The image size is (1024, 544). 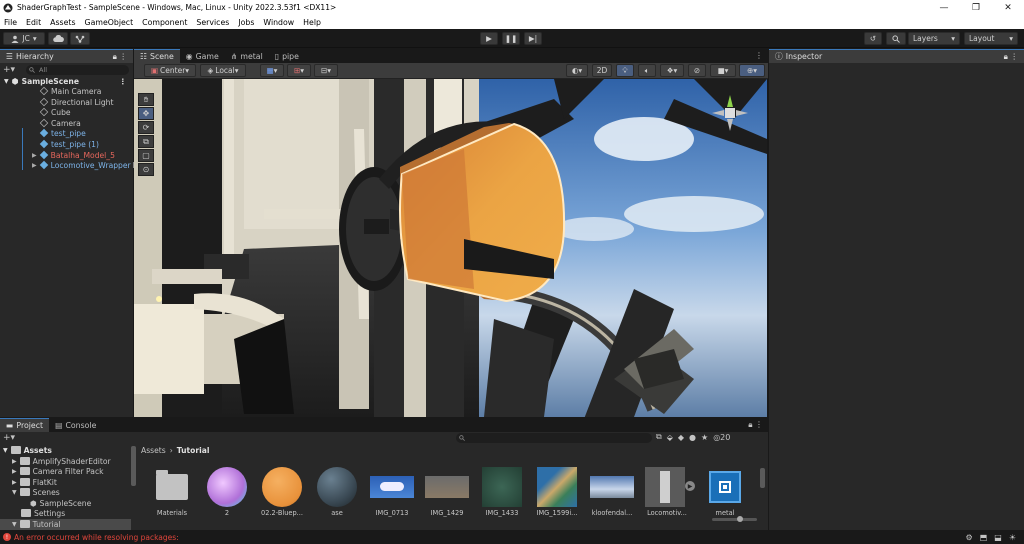 I want to click on minimize-button: —, so click(x=944, y=7).